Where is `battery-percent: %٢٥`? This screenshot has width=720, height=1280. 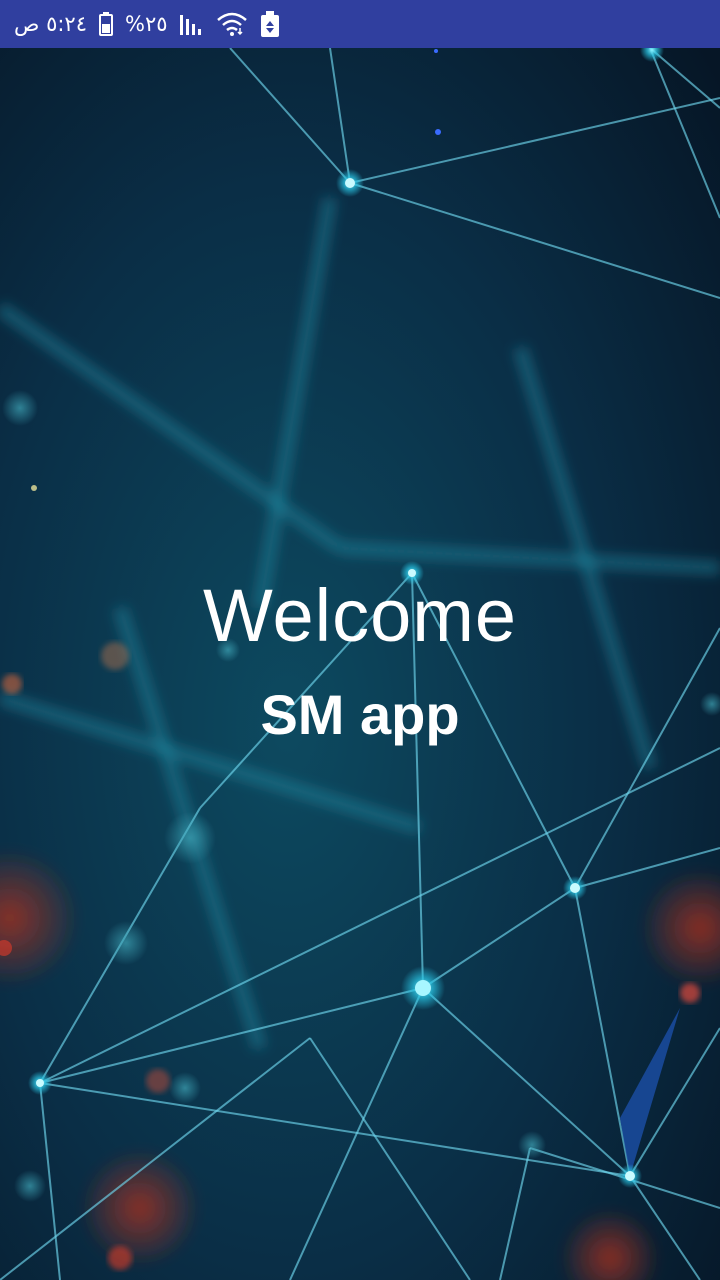
battery-percent: %٢٥ is located at coordinates (146, 24).